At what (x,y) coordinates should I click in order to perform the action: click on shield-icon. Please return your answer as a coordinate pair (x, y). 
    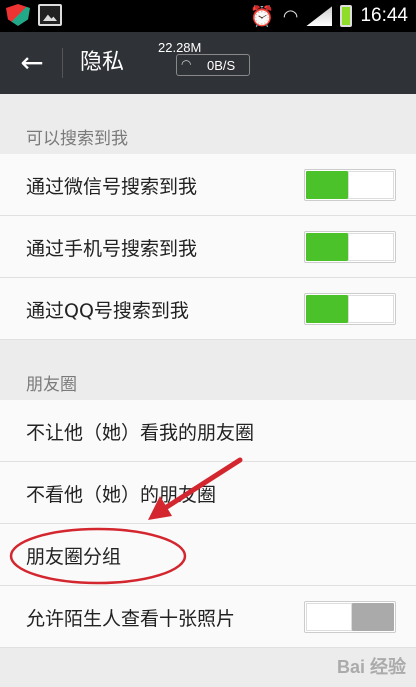
    Looking at the image, I should click on (18, 15).